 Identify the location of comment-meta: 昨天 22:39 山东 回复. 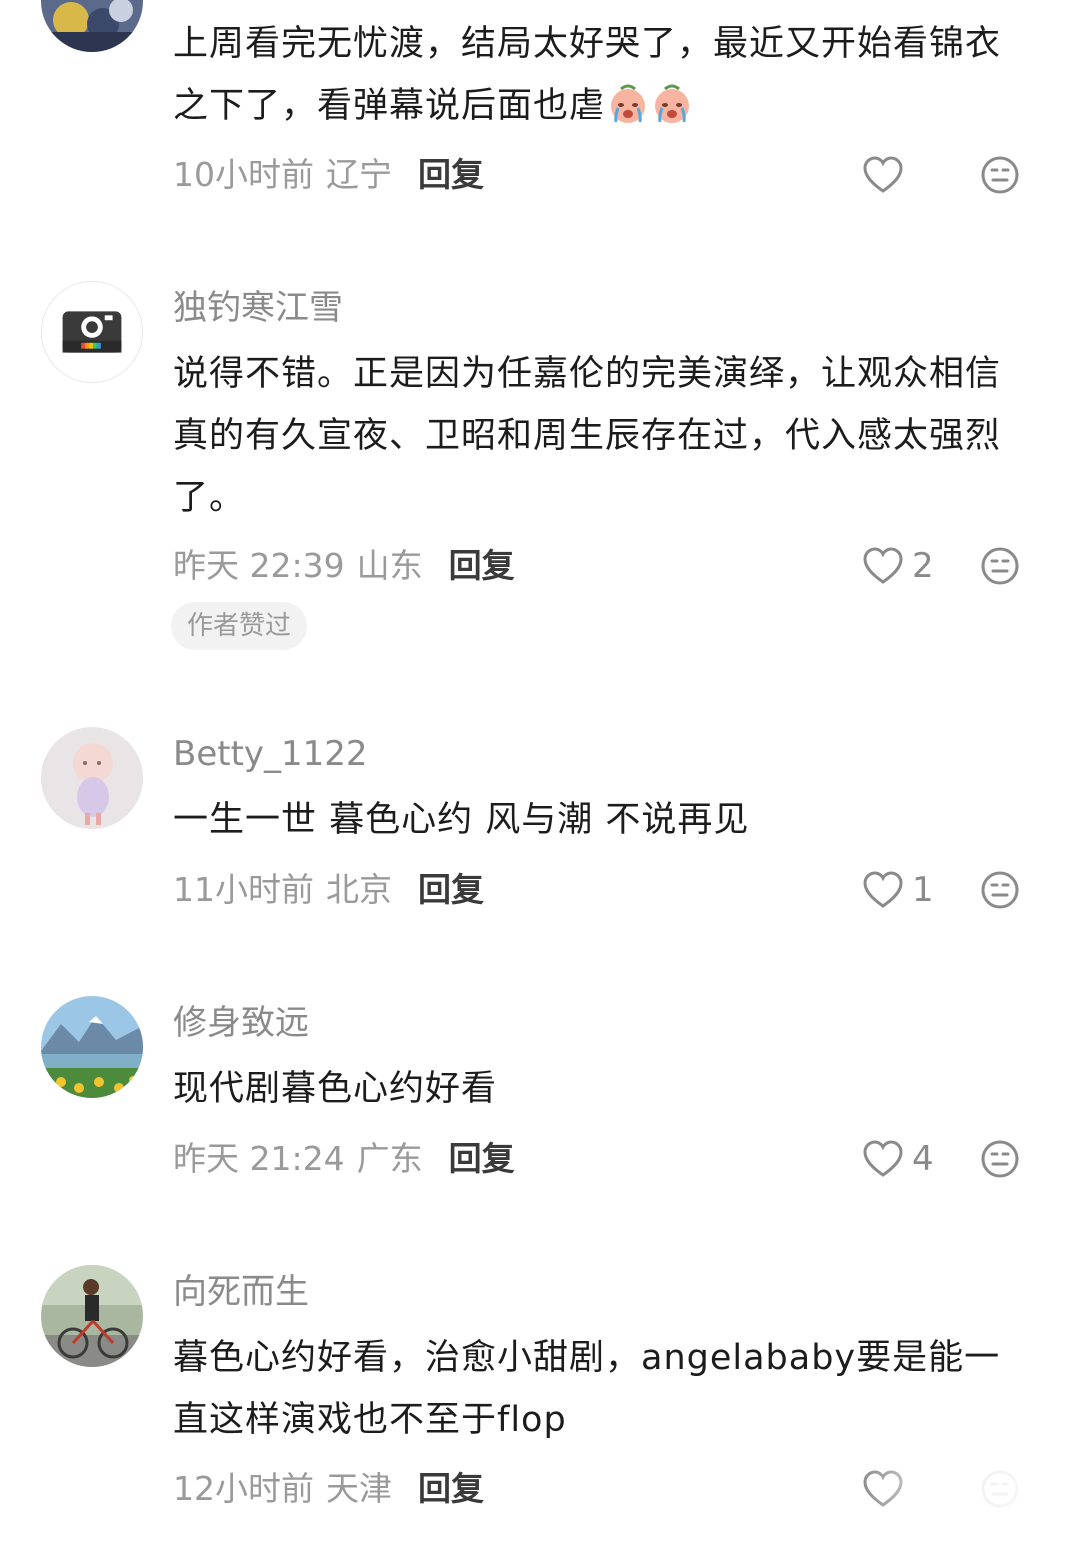
(344, 566).